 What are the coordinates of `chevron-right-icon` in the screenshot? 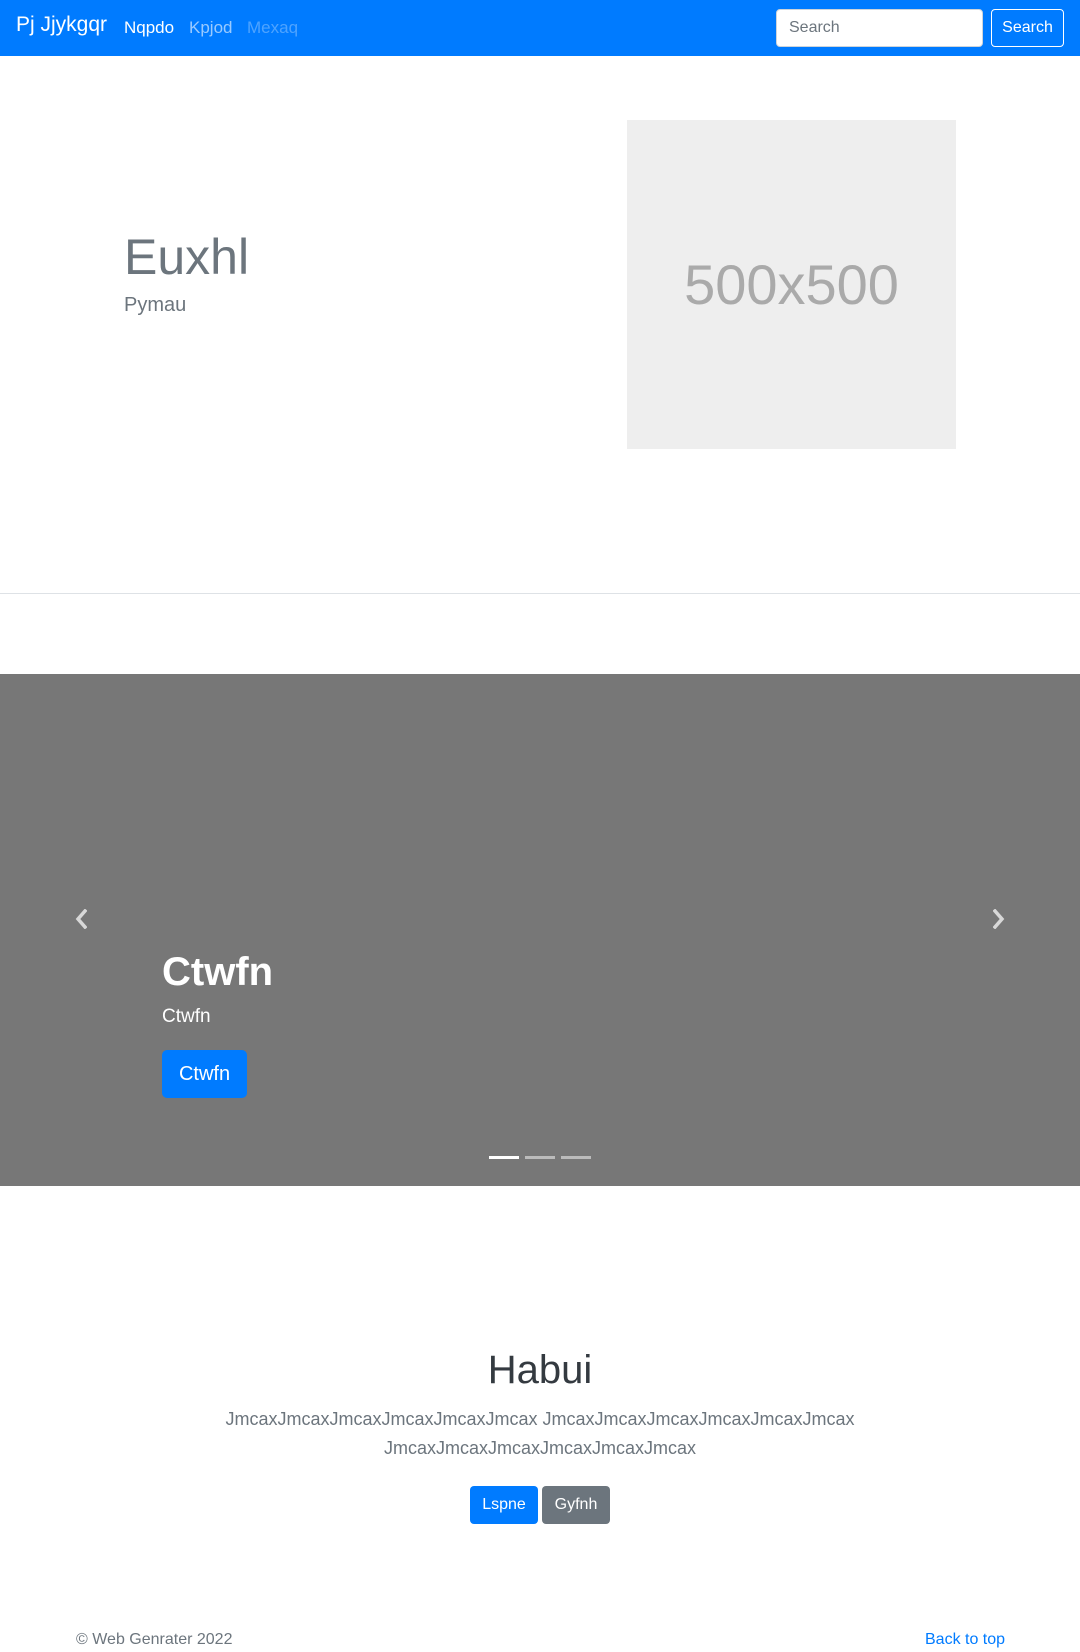 It's located at (999, 919).